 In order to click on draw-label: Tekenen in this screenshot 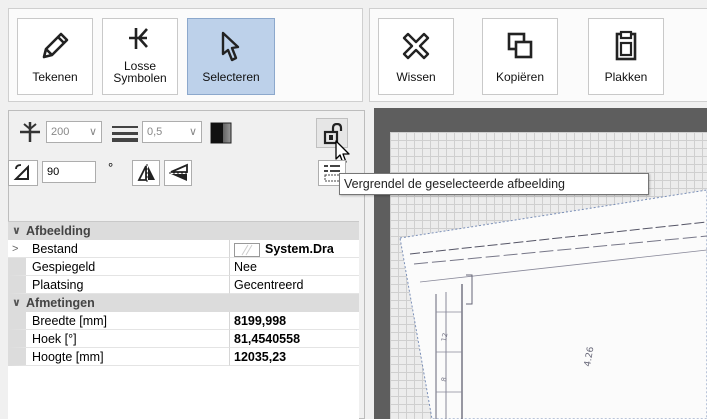, I will do `click(55, 77)`.